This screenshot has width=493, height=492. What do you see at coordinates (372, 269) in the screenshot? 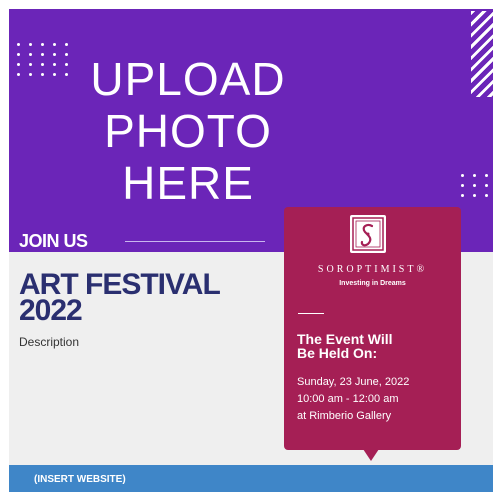
I see `brand-name: SOROPTIMIST®` at bounding box center [372, 269].